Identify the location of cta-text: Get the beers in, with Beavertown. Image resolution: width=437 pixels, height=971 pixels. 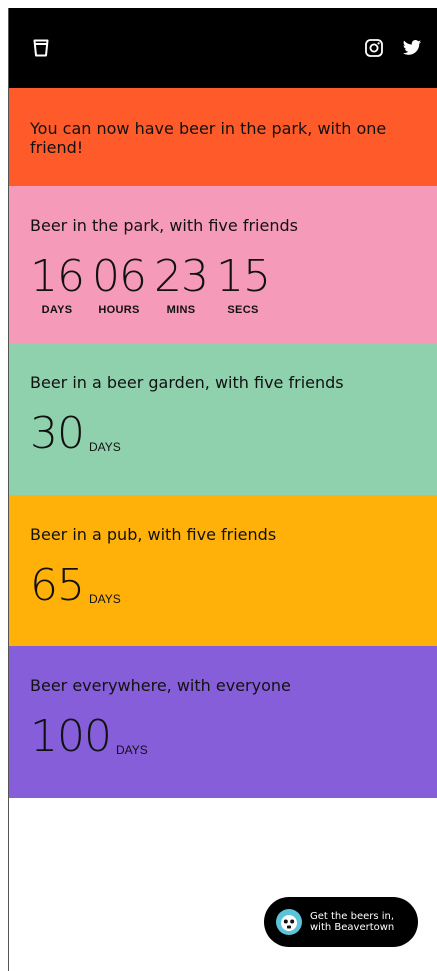
(352, 922).